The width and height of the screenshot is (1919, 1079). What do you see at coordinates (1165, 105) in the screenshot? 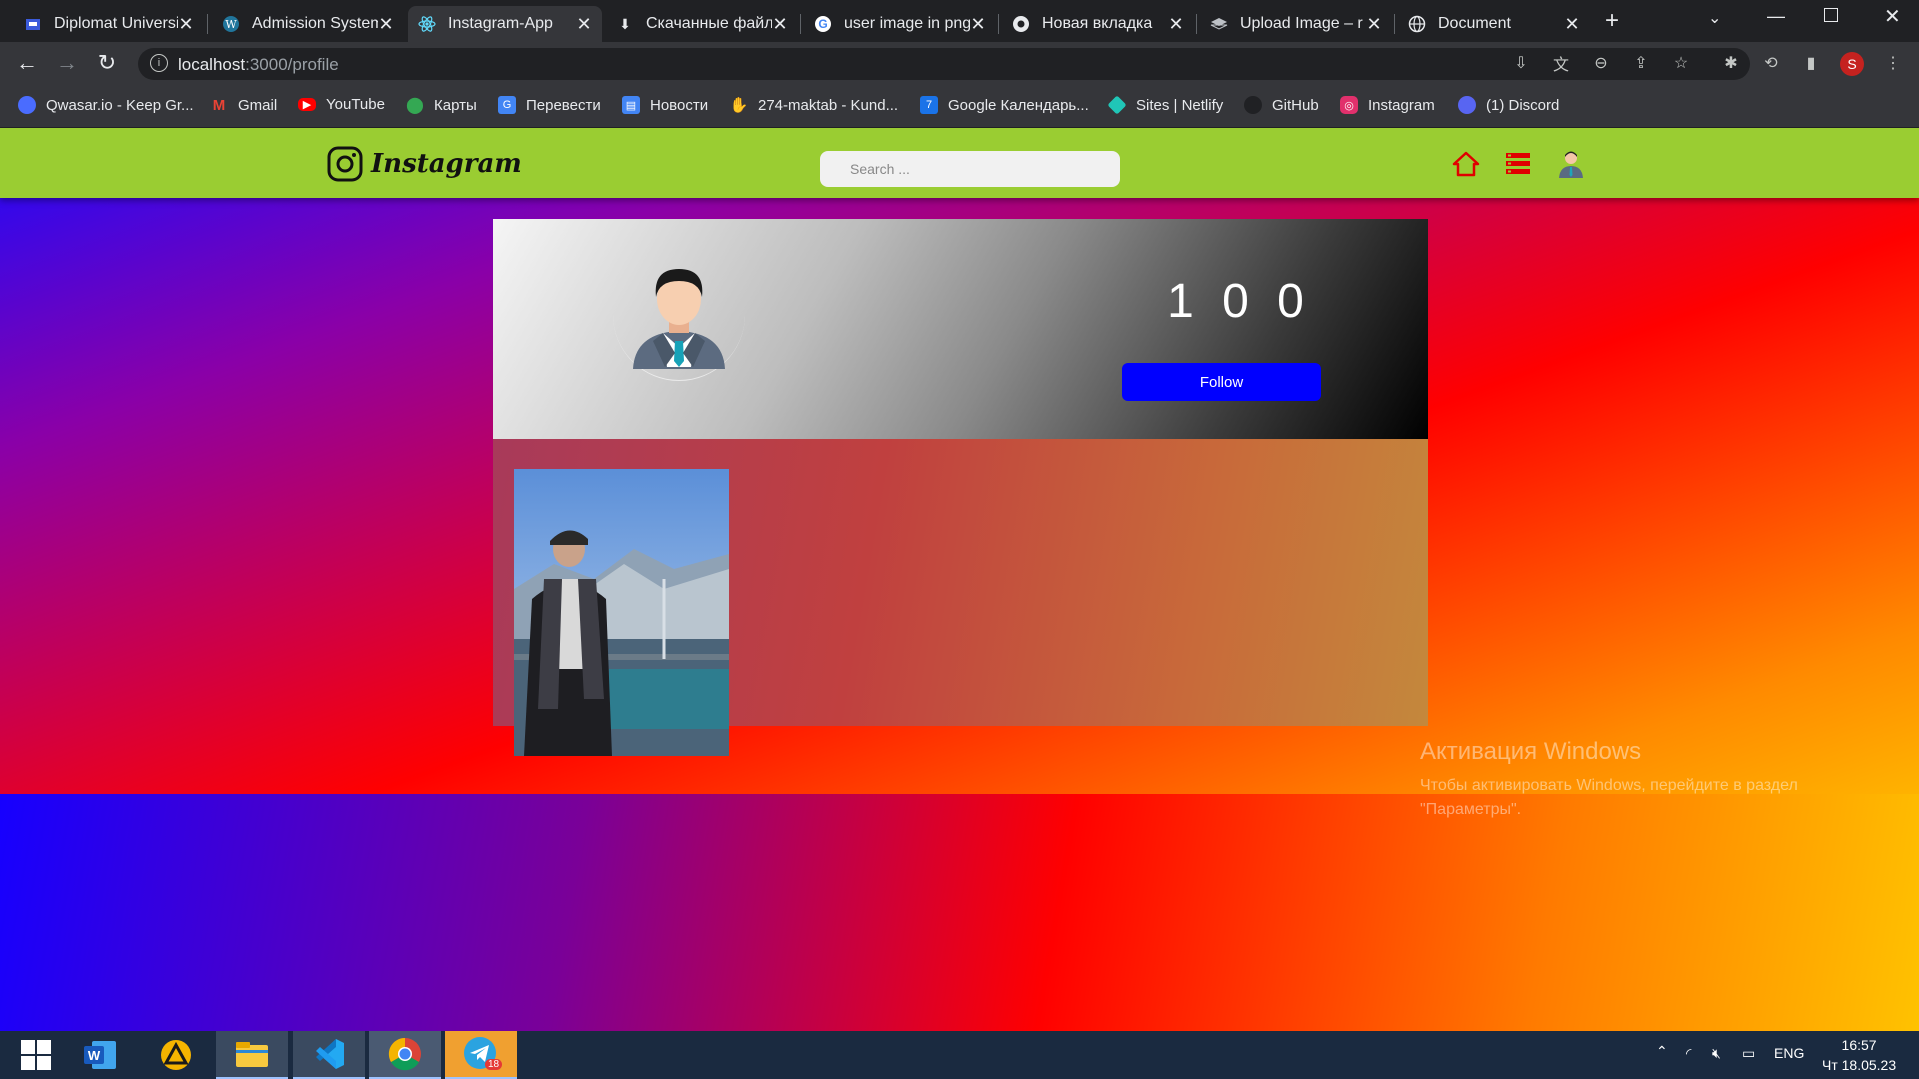
I see `bookmark-netlify: Sites | Netlify` at bounding box center [1165, 105].